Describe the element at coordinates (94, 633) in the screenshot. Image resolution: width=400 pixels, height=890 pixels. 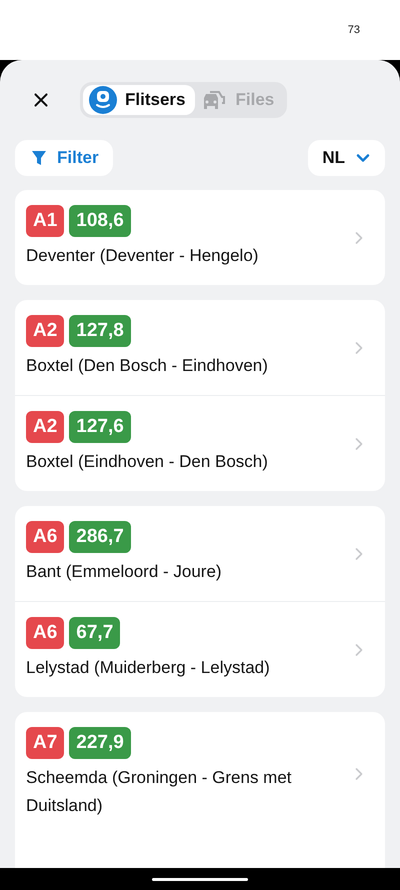
I see `kilometer-badge: 67,7` at that location.